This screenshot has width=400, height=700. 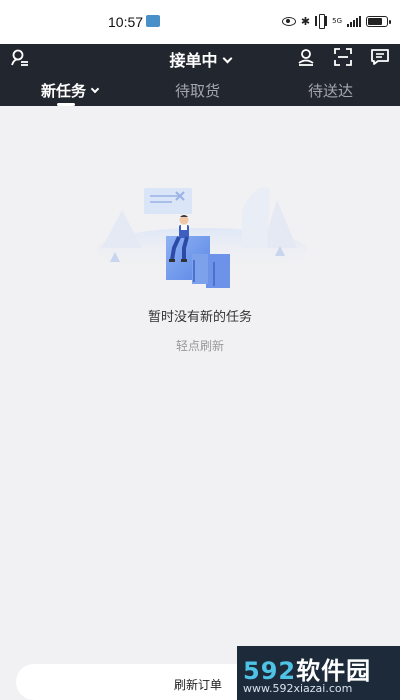 I want to click on message-icon, so click(x=380, y=57).